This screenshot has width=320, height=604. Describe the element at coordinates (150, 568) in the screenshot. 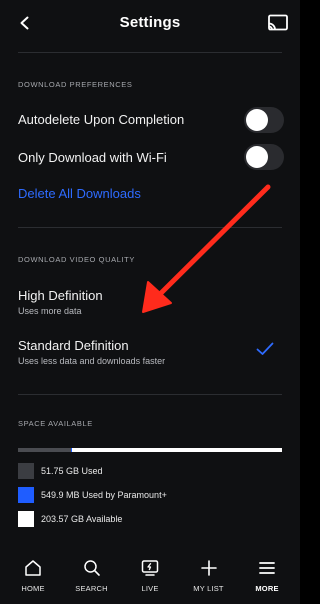

I see `live-tv-icon` at that location.